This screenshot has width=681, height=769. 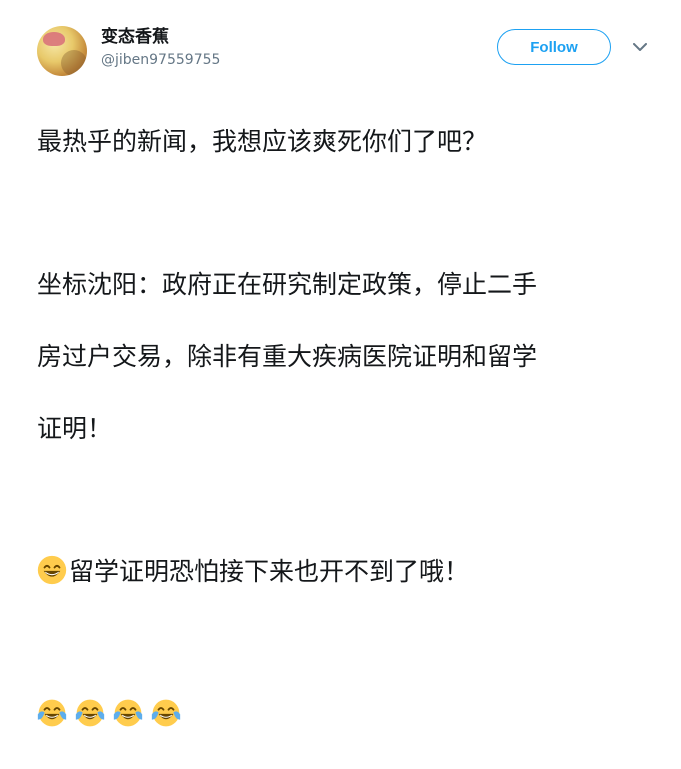 What do you see at coordinates (269, 571) in the screenshot?
I see `tweet-line-text: 留学证明恐怕接下来也开不到了哦！` at bounding box center [269, 571].